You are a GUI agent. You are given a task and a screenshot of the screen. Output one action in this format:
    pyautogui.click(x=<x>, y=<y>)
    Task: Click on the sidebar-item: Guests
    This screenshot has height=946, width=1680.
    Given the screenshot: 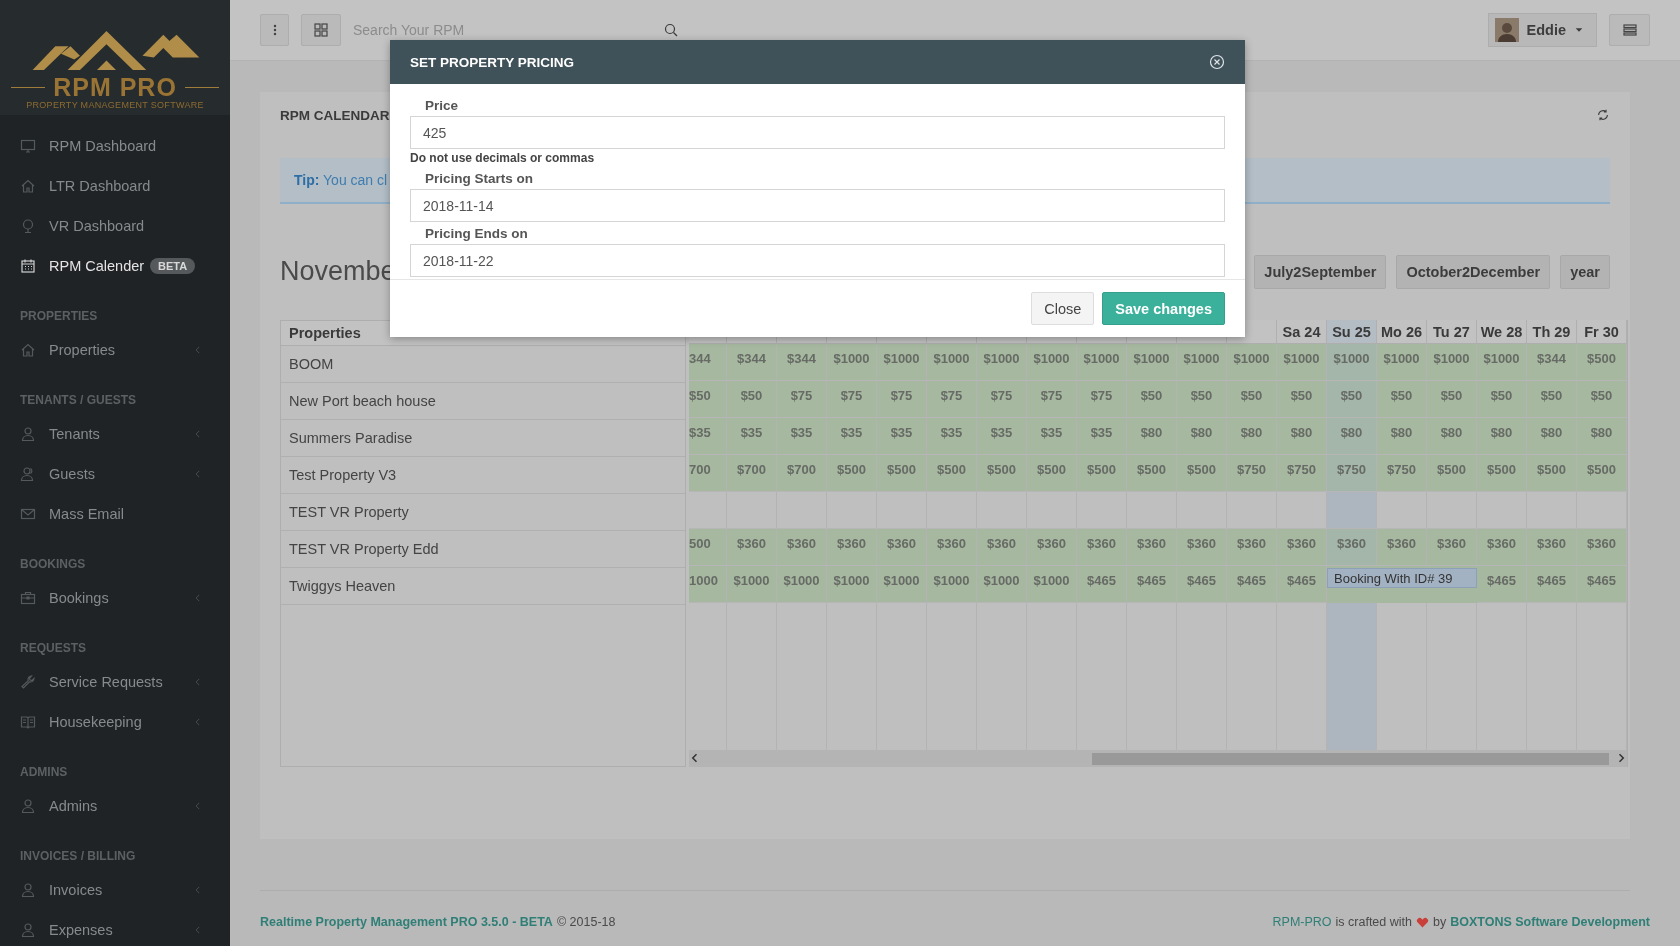 What is the action you would take?
    pyautogui.click(x=115, y=474)
    